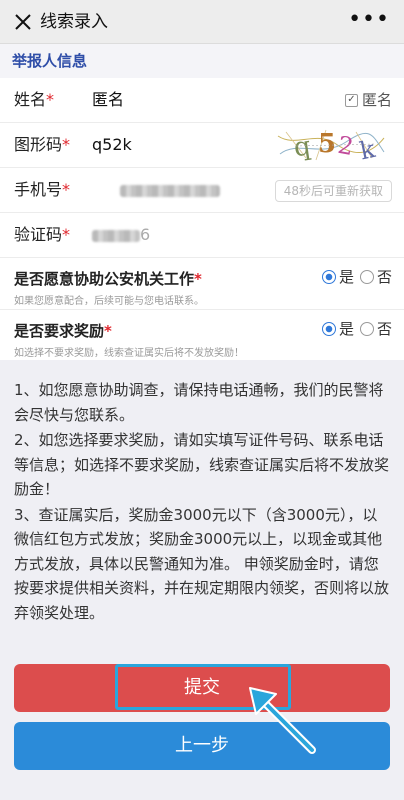 The width and height of the screenshot is (404, 800). Describe the element at coordinates (112, 145) in the screenshot. I see `captcha-field: q52k` at that location.